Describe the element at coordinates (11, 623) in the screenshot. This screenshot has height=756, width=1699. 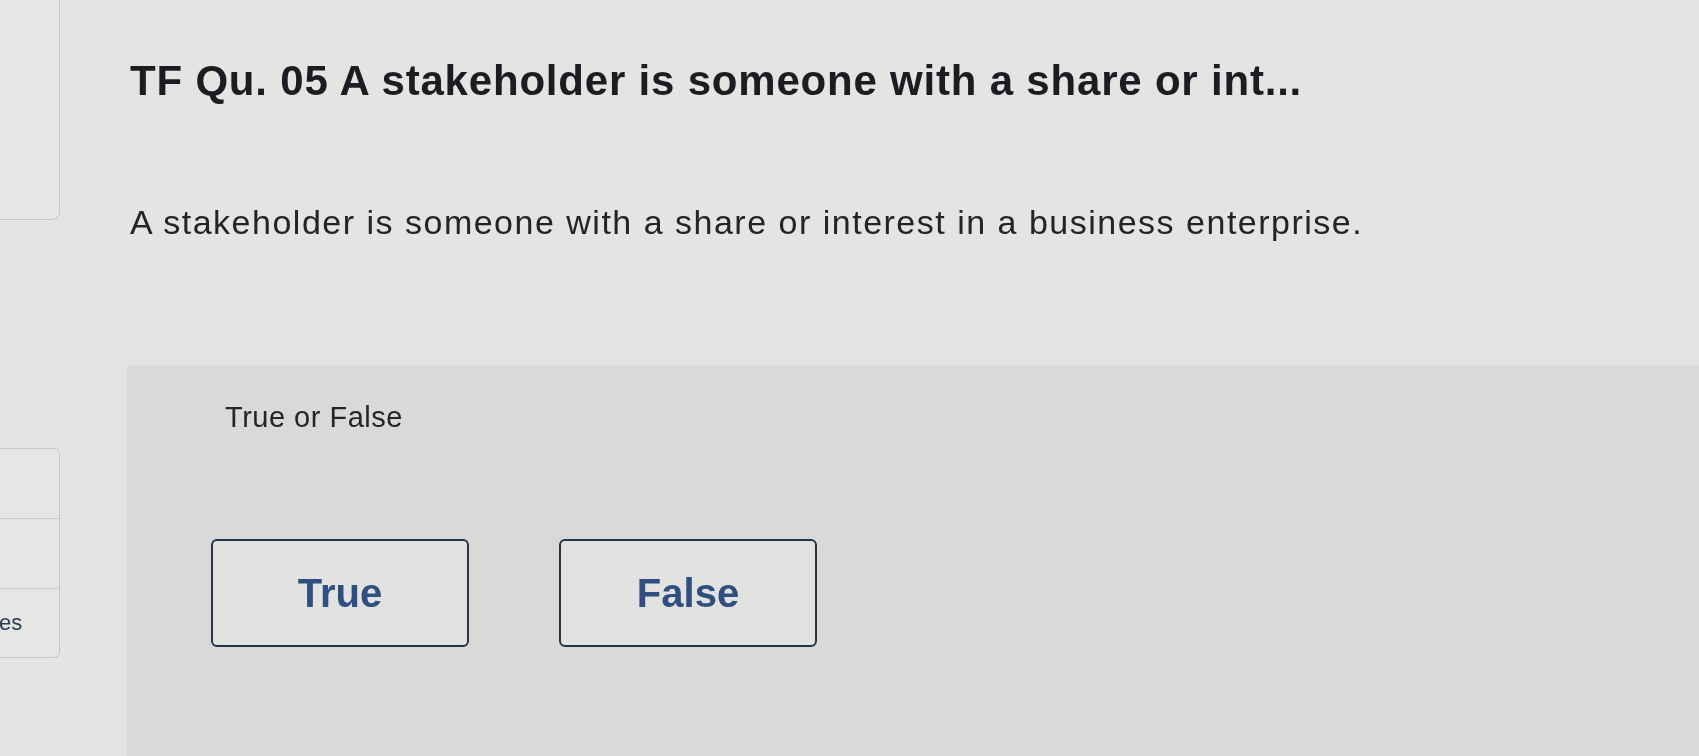
I see `sidebar-item-label: es` at that location.